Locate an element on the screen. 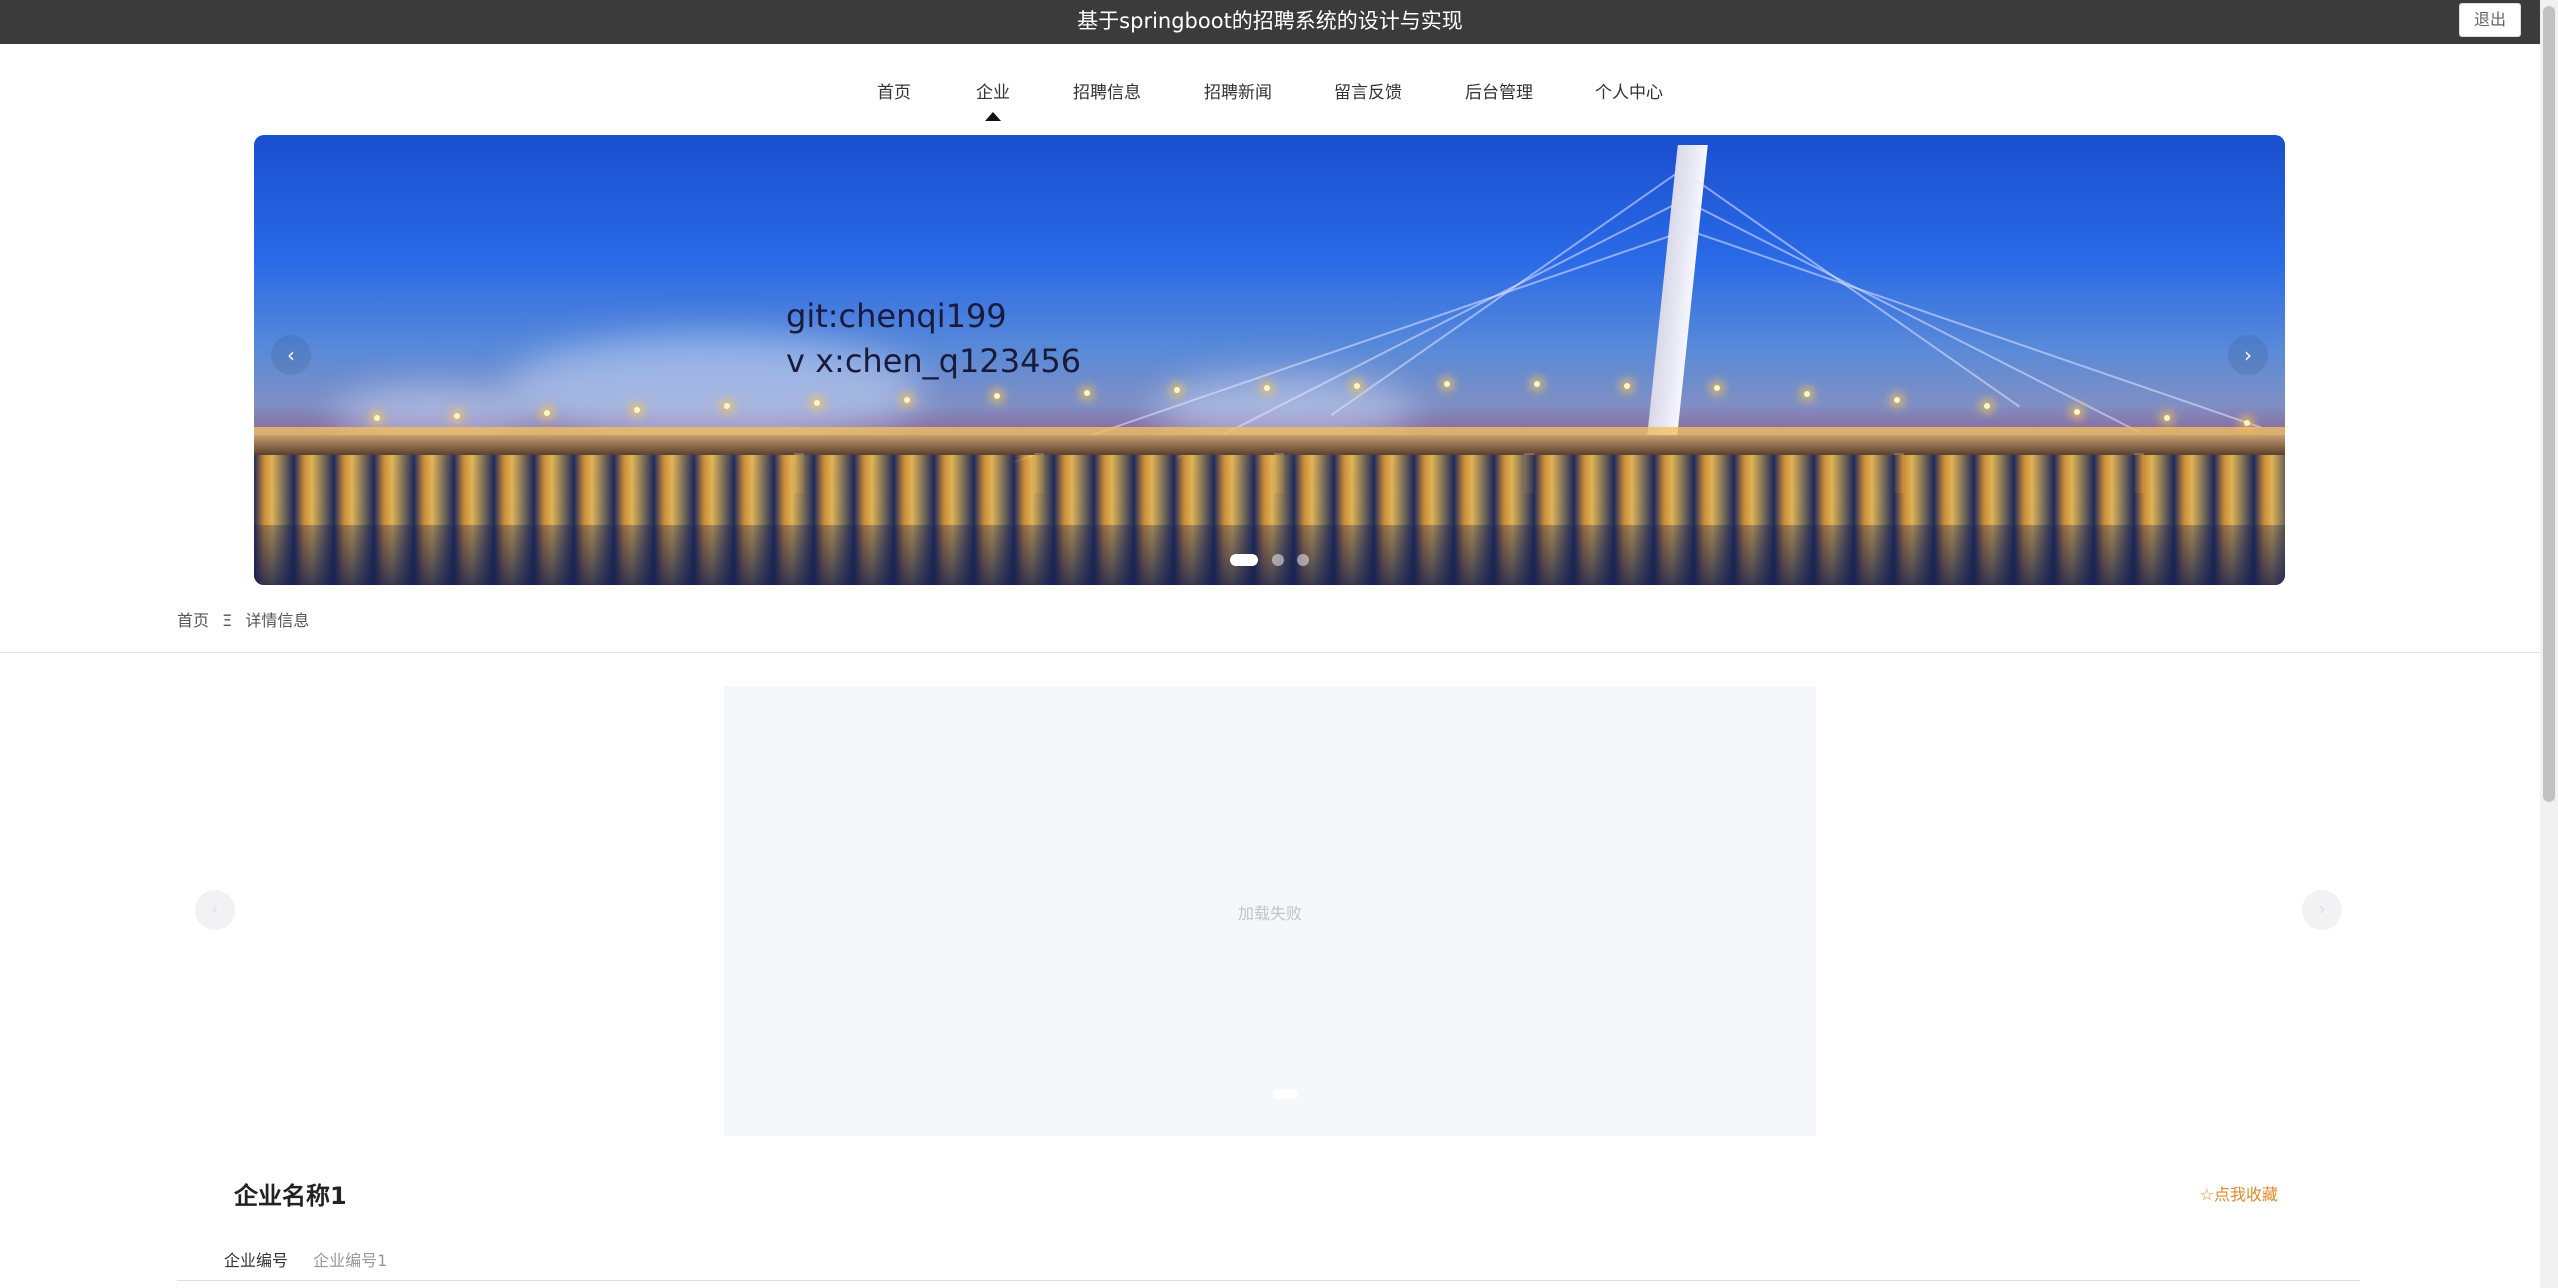  site-title: 基于springboot的招聘系统的设计与实现 is located at coordinates (1270, 21).